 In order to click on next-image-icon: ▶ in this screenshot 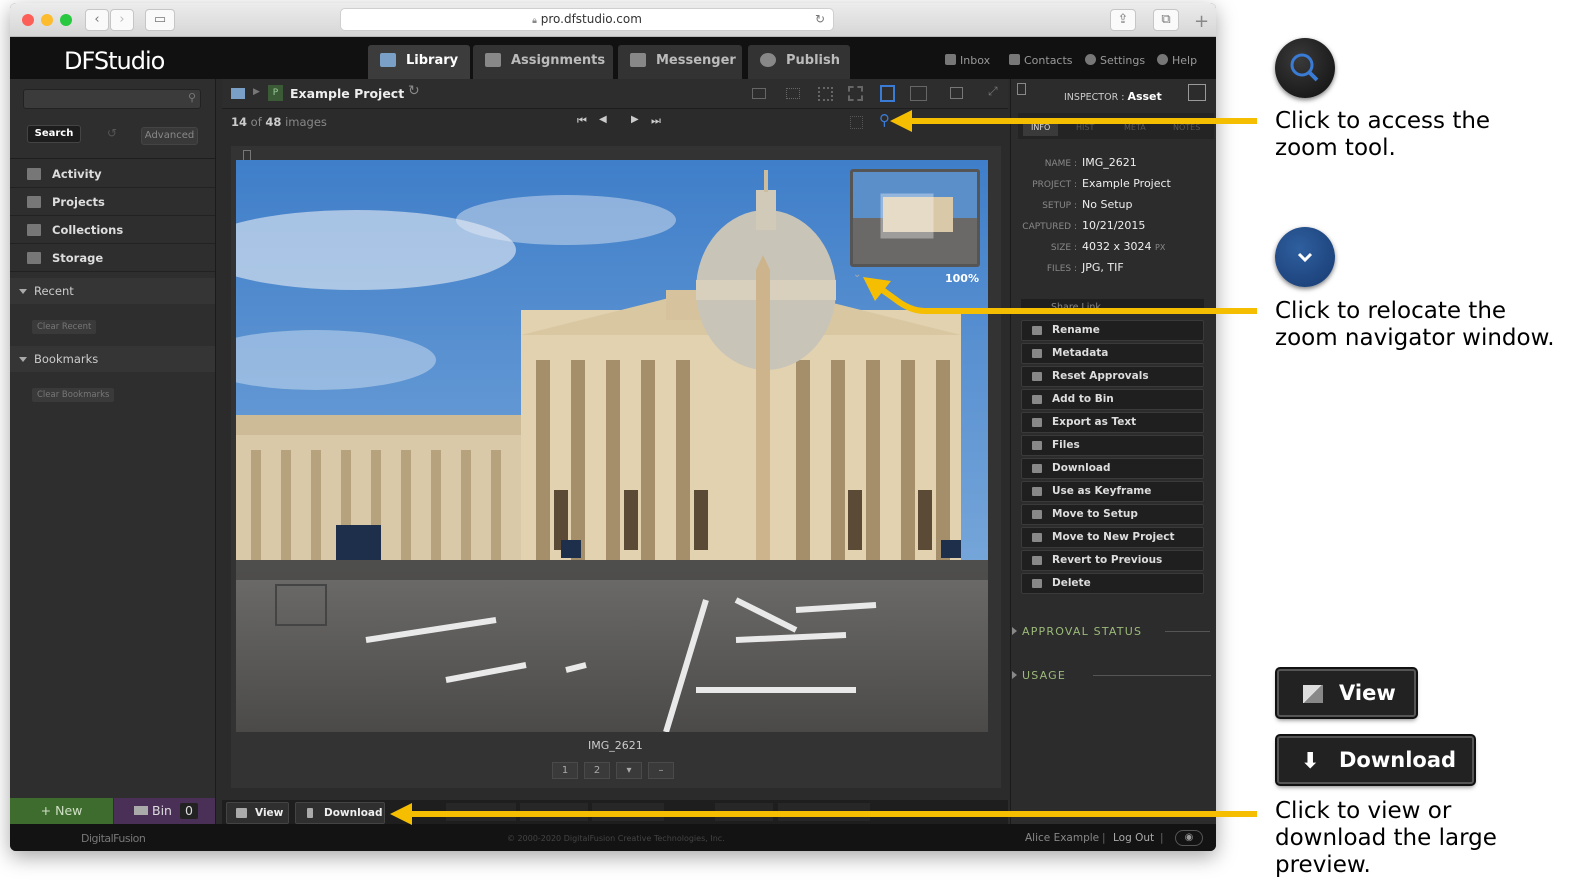, I will do `click(635, 119)`.